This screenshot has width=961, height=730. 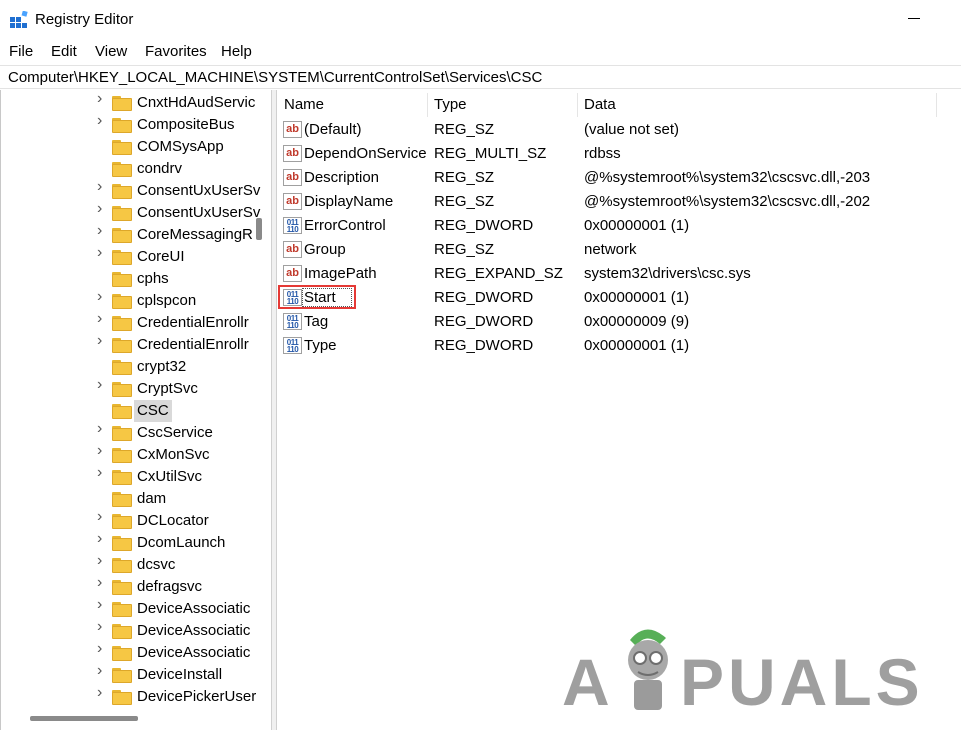 I want to click on minimize-button, so click(x=914, y=18).